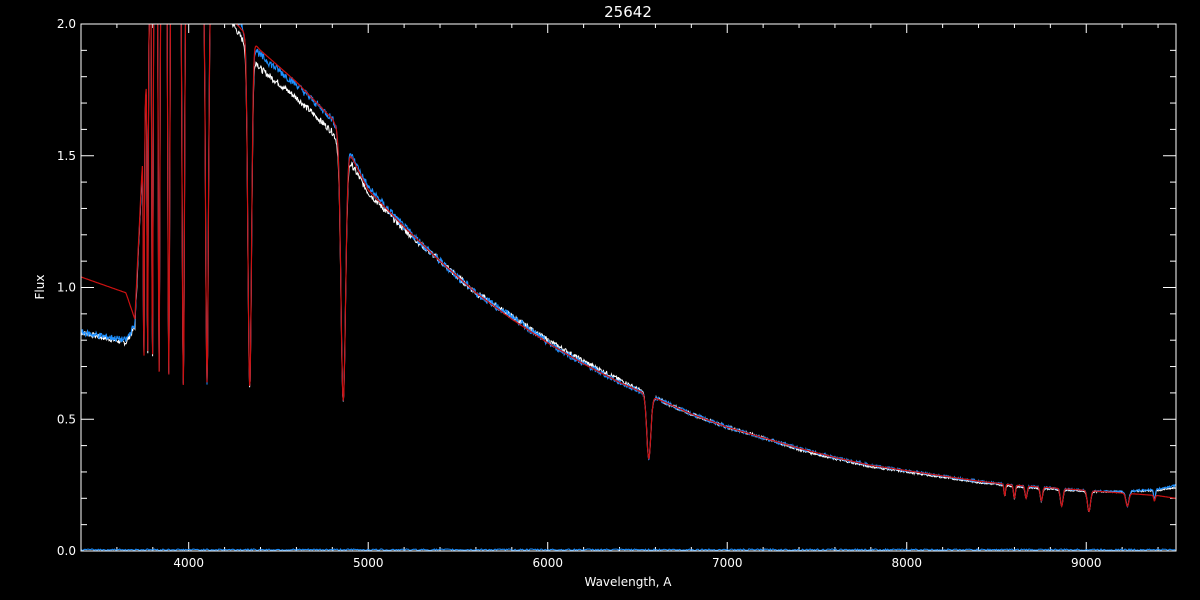 The height and width of the screenshot is (600, 1200). What do you see at coordinates (40, 287) in the screenshot?
I see `y-axis-label: Flux` at bounding box center [40, 287].